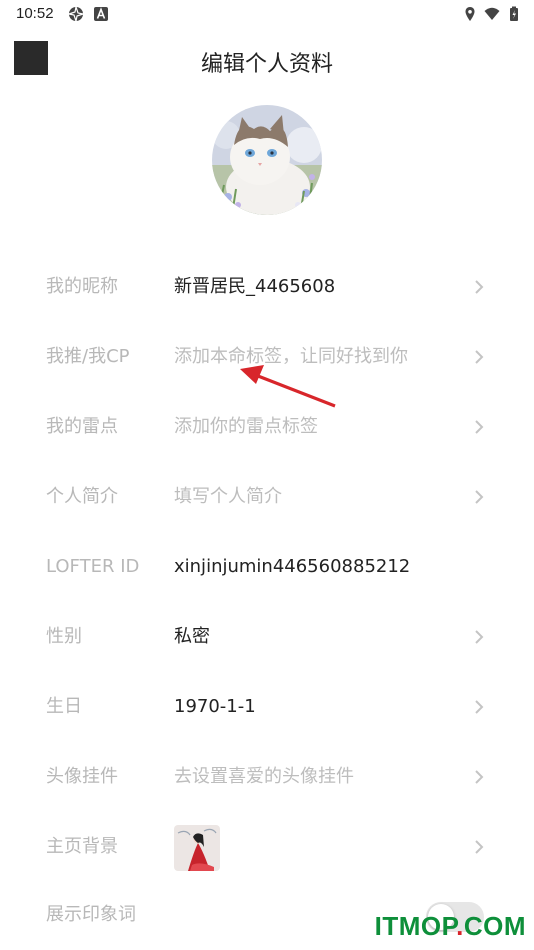  What do you see at coordinates (291, 356) in the screenshot?
I see `cp-tags-placeholder: 添加本命标签，让同好找到你` at bounding box center [291, 356].